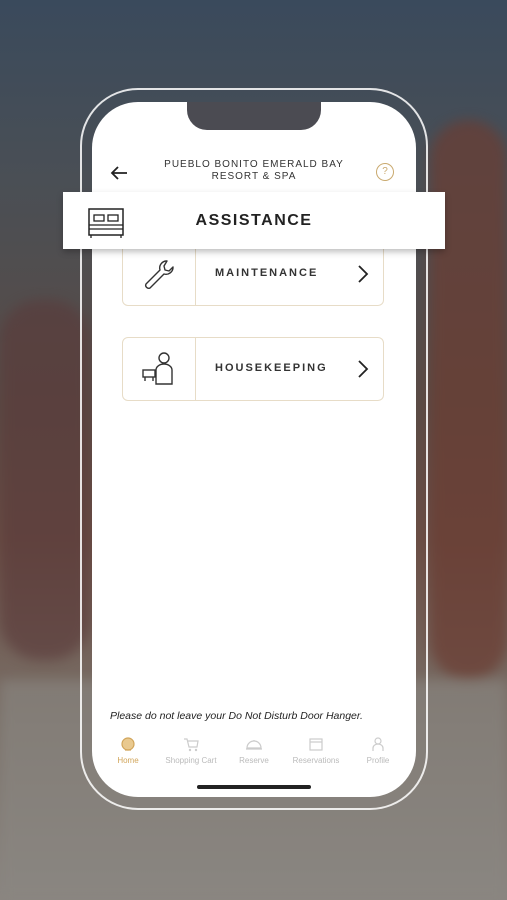  I want to click on title-line-2: RESORT & SPA, so click(254, 176).